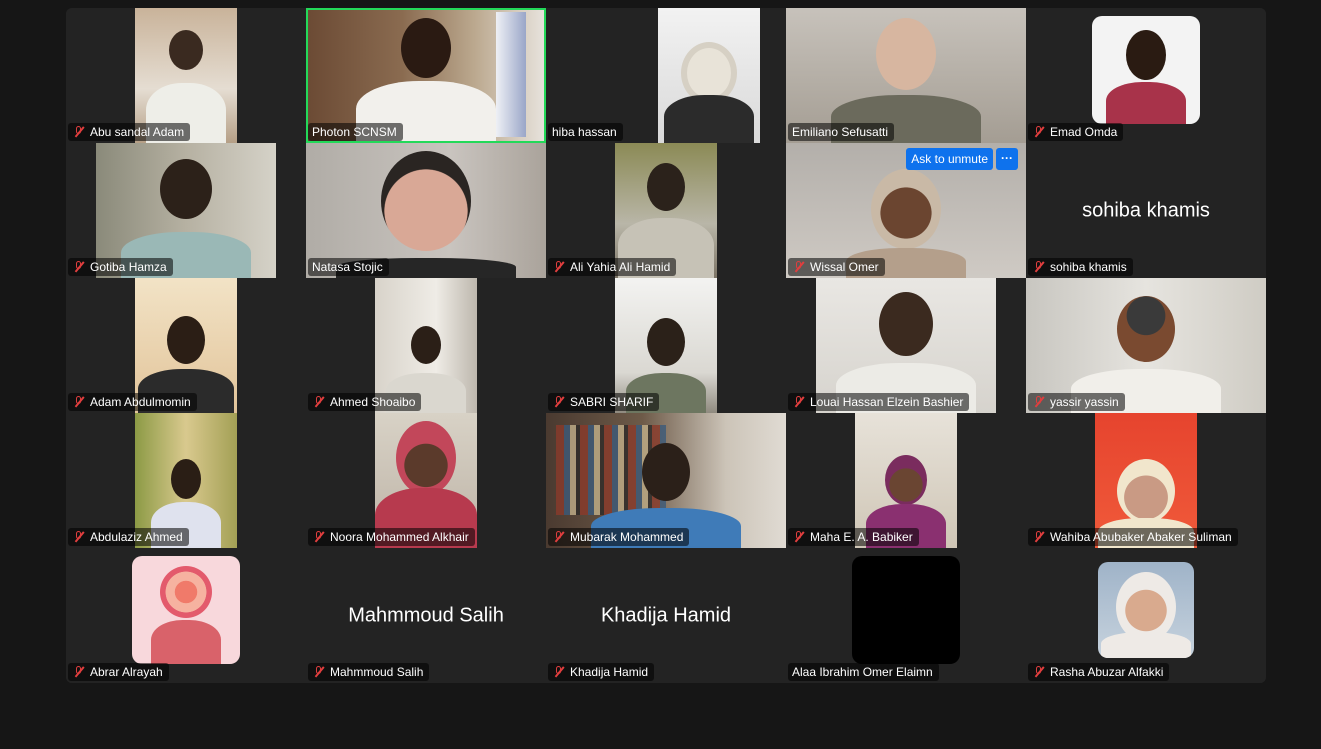  What do you see at coordinates (906, 615) in the screenshot?
I see `participant-tile: Alaa Ibrahim Omer Elaimn` at bounding box center [906, 615].